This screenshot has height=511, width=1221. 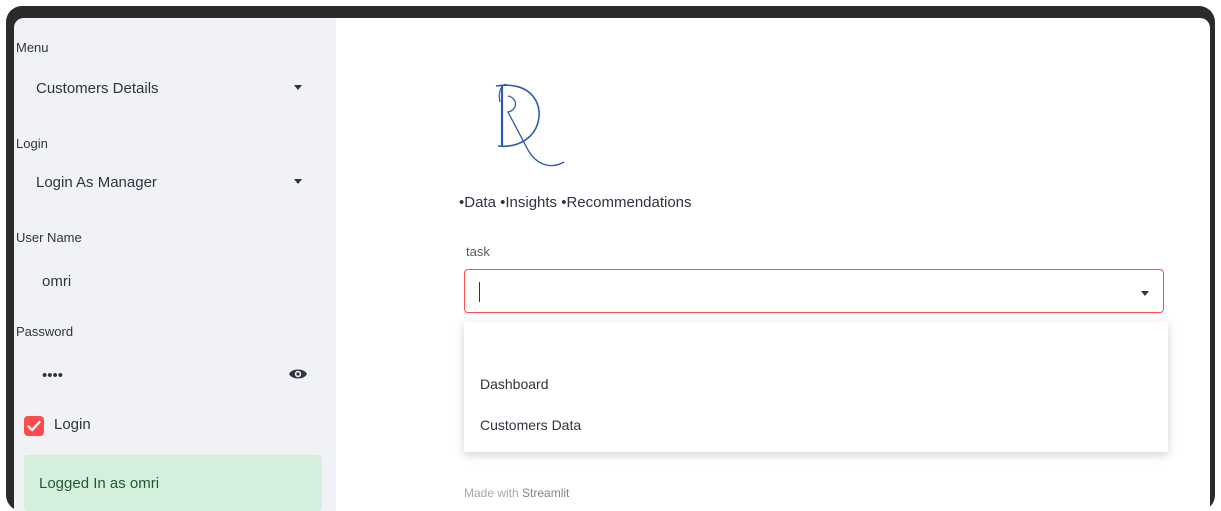 I want to click on menu-select-value: Customers Details, so click(x=97, y=88).